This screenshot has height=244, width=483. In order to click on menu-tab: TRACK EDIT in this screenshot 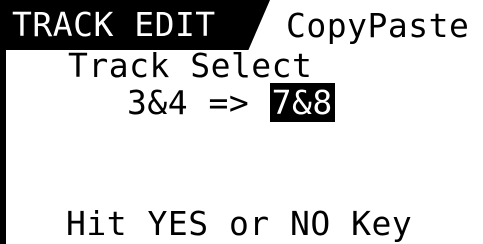, I will do `click(135, 25)`.